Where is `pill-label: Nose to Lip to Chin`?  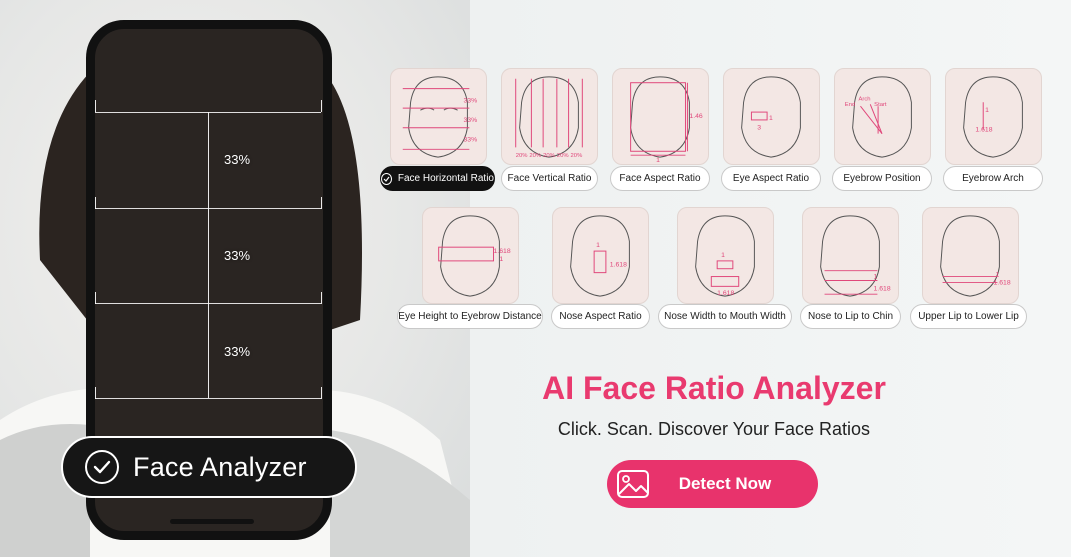 pill-label: Nose to Lip to Chin is located at coordinates (850, 316).